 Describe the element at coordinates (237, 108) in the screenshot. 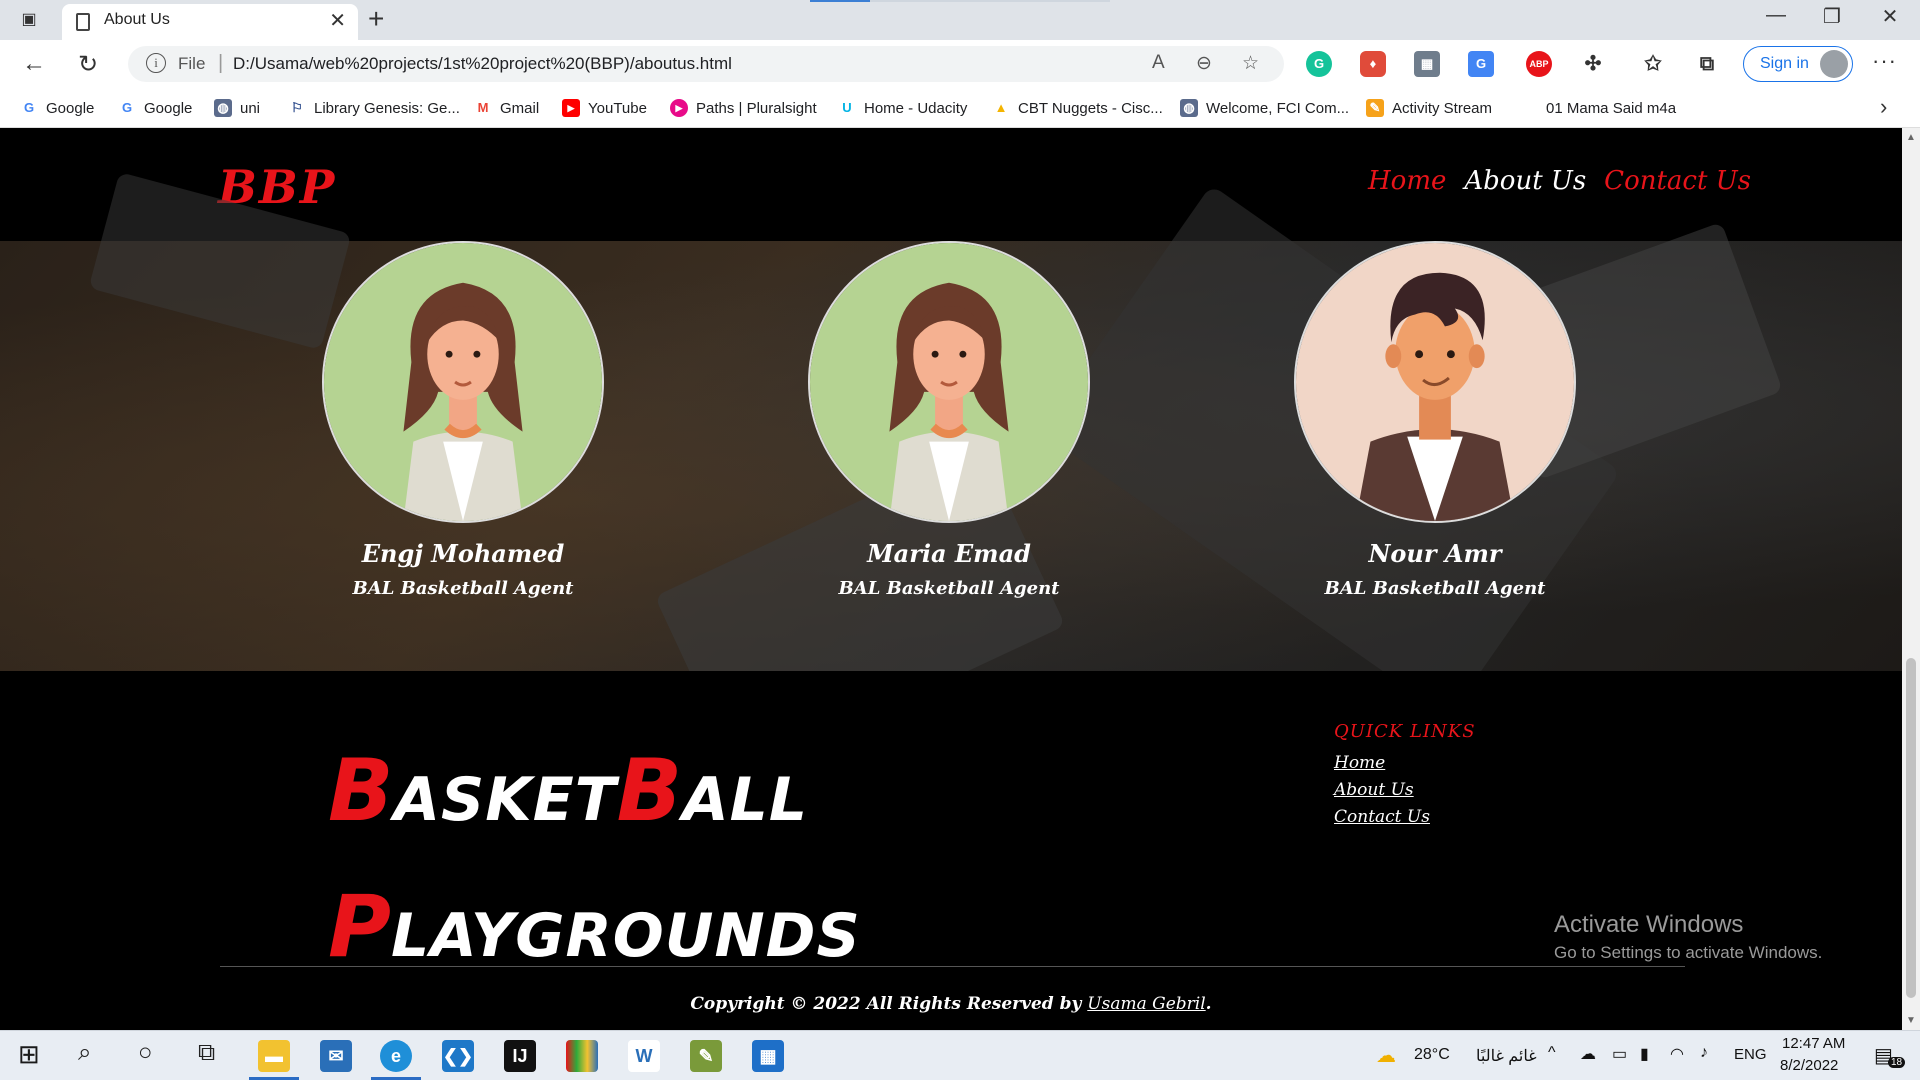

I see `bookmark-item: ◍ uni` at that location.